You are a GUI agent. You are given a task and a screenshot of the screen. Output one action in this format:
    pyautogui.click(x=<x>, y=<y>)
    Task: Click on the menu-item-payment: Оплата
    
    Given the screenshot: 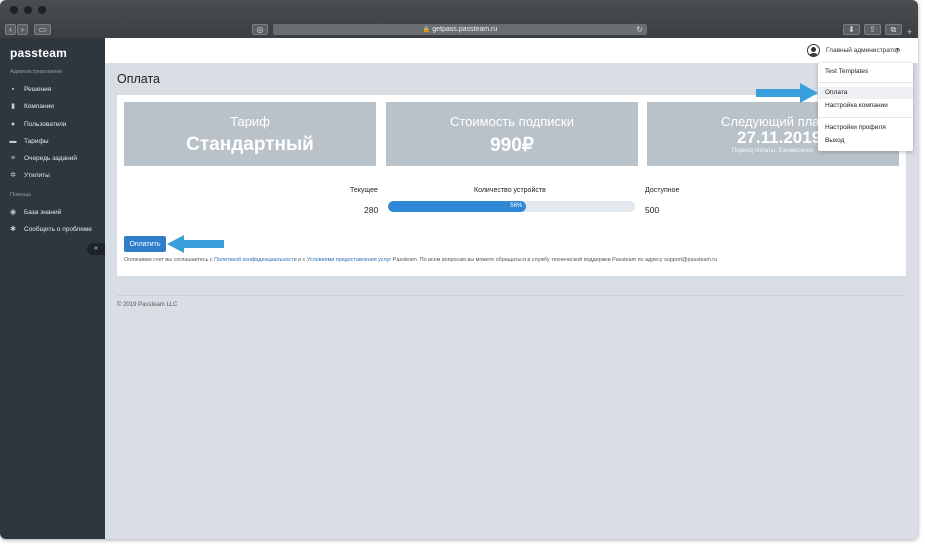 What is the action you would take?
    pyautogui.click(x=865, y=93)
    